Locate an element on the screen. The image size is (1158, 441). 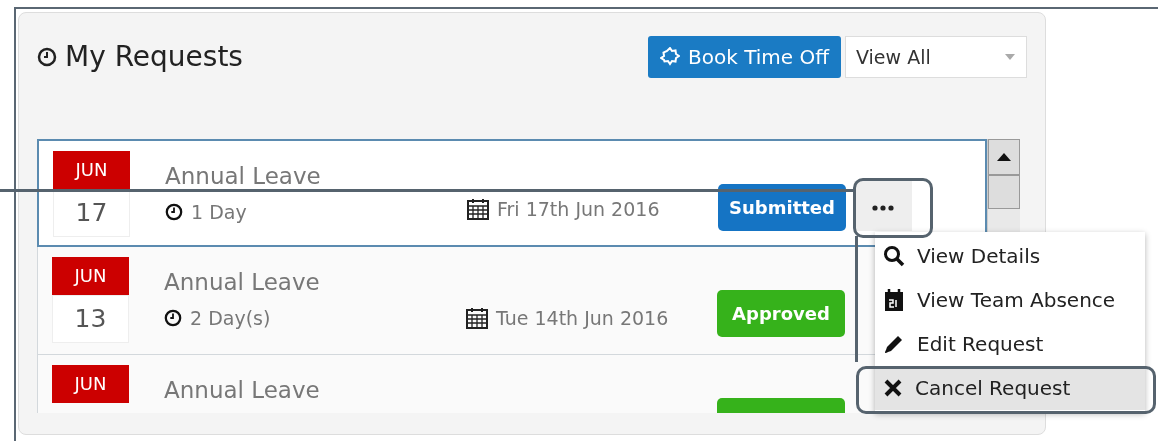
date-text: Tue 14th Jun 2016 is located at coordinates (582, 318).